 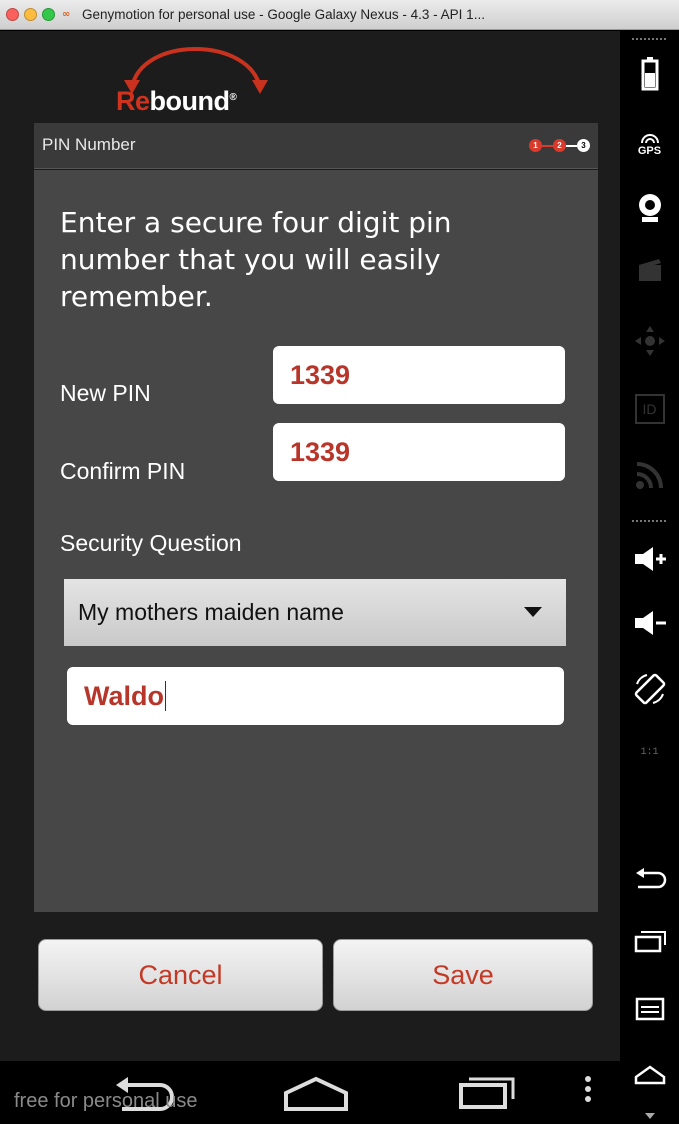 What do you see at coordinates (649, 623) in the screenshot?
I see `volume-down-icon` at bounding box center [649, 623].